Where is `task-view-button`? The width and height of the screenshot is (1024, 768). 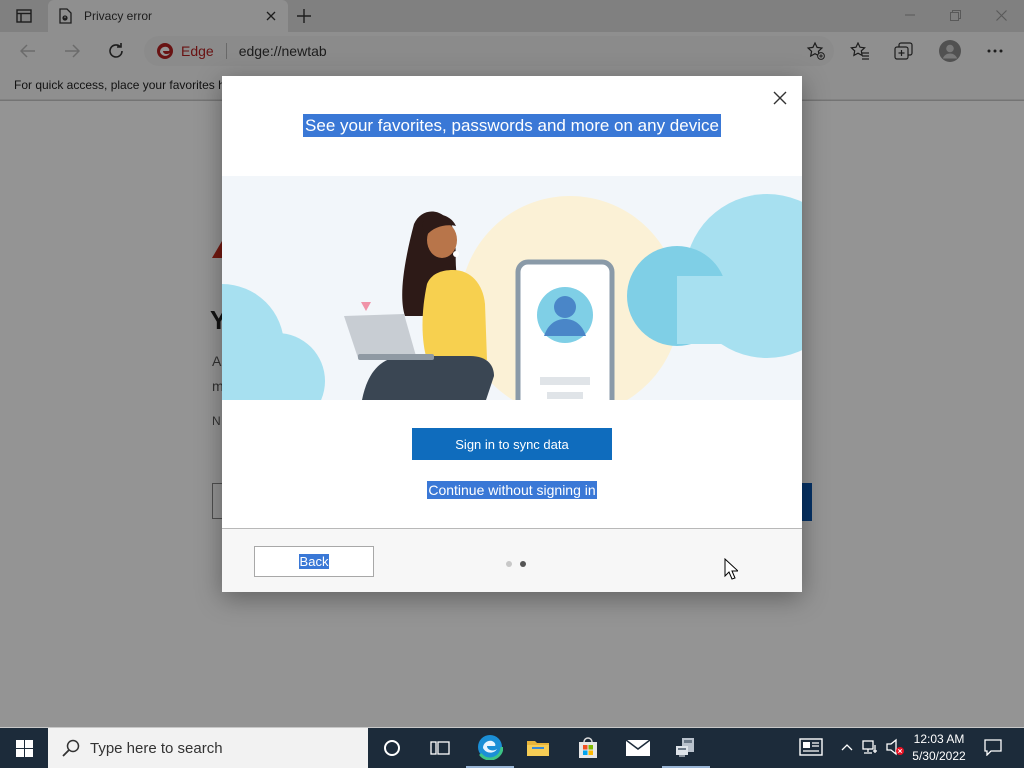
task-view-button is located at coordinates (440, 748).